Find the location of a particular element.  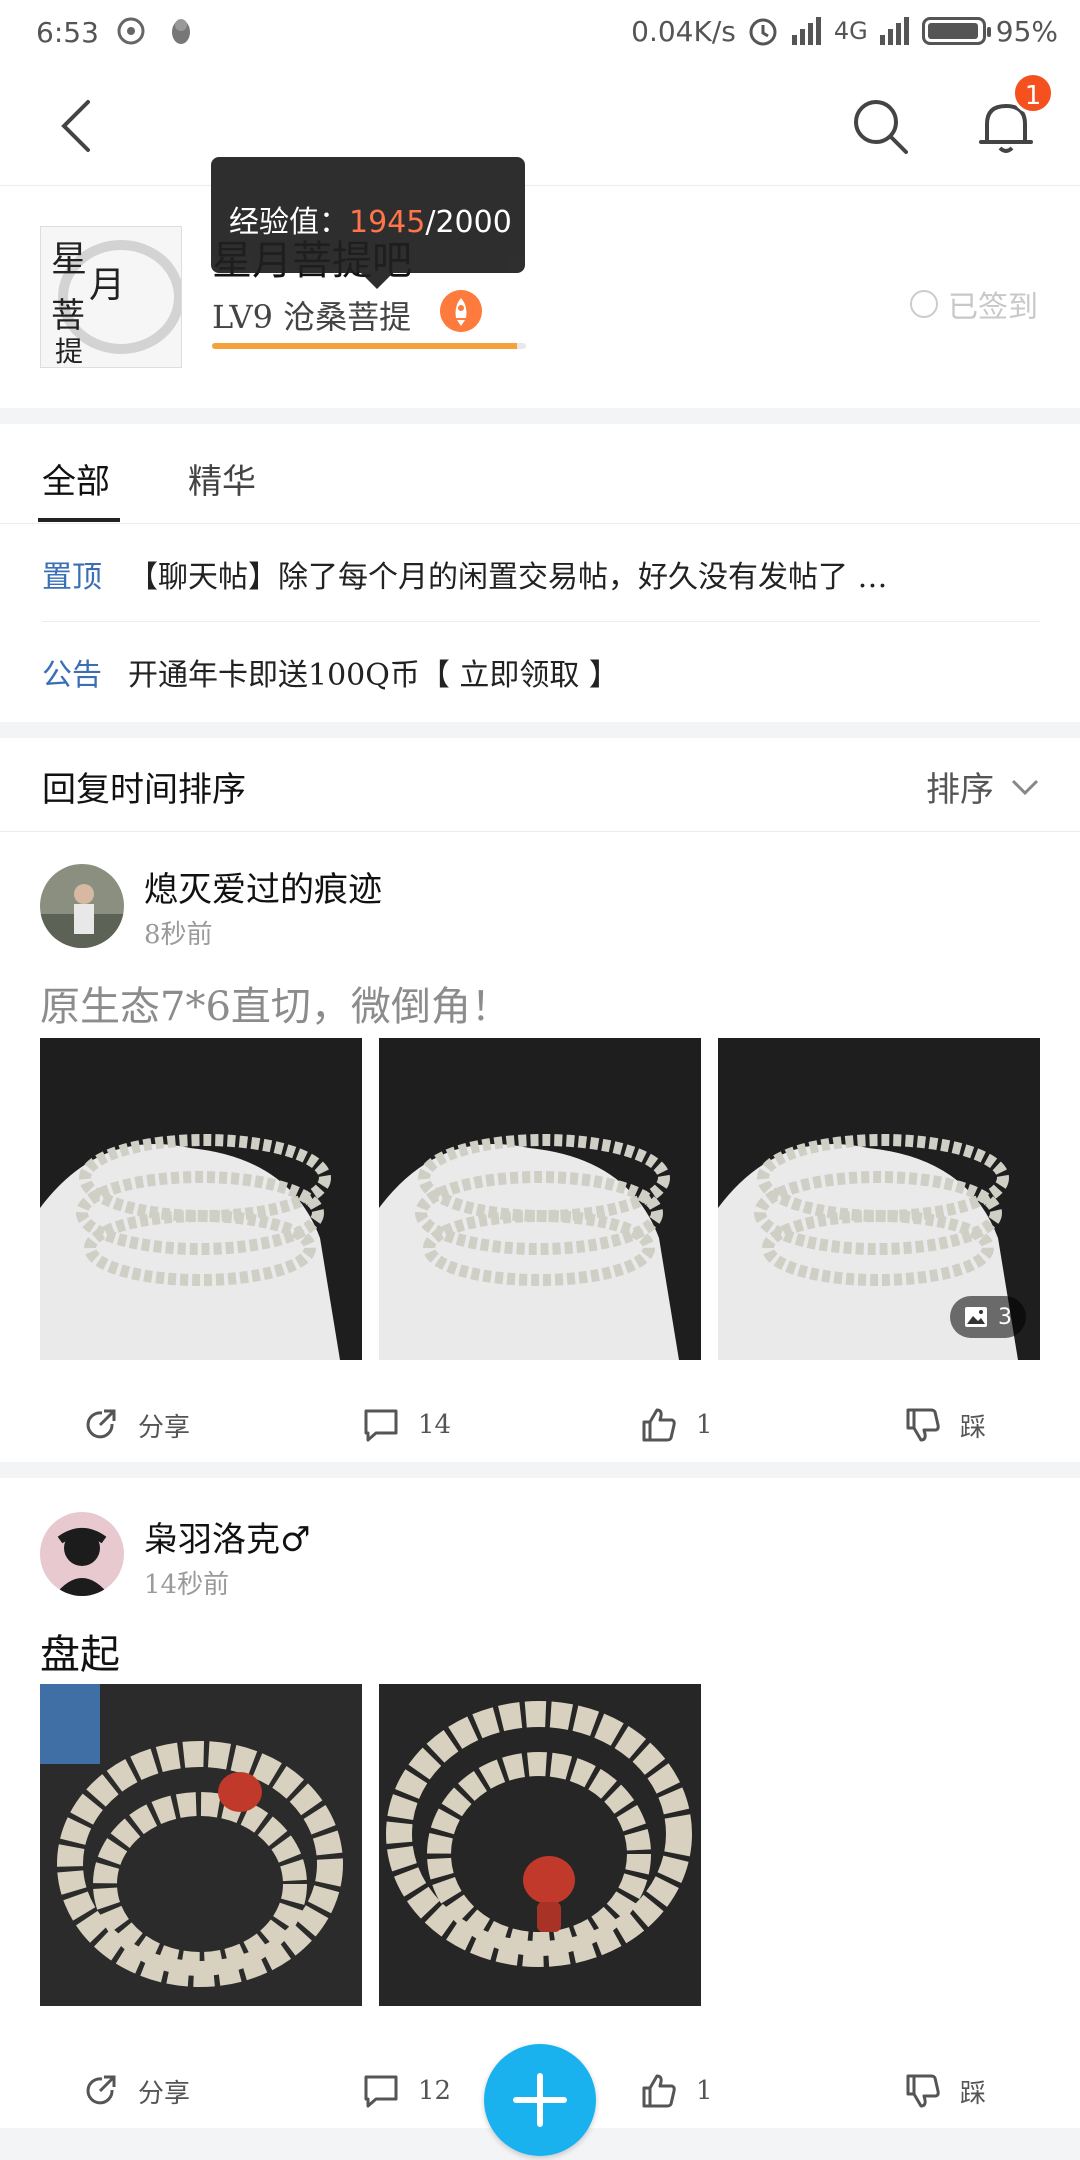

status-right: 0.04K/s 4G 95% is located at coordinates (844, 31).